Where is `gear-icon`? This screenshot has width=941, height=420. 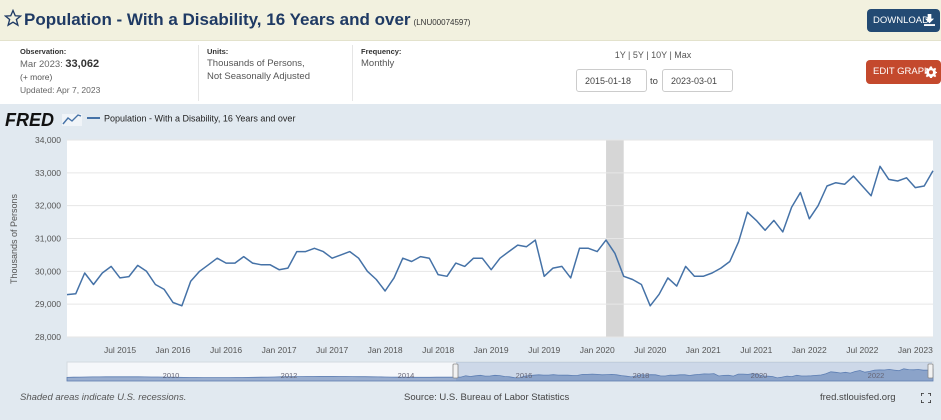
gear-icon is located at coordinates (931, 72).